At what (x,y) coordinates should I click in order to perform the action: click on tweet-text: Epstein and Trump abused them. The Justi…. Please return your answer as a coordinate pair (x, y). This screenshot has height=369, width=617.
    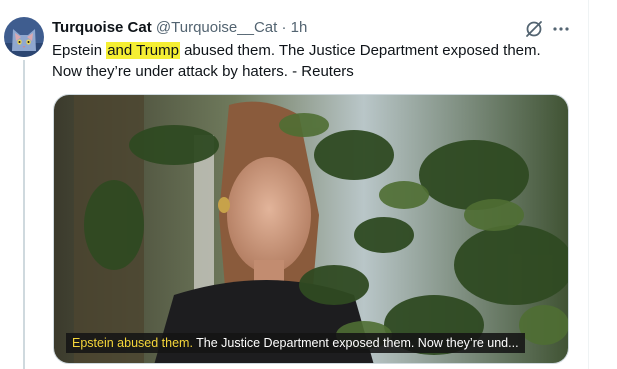
    Looking at the image, I should click on (312, 61).